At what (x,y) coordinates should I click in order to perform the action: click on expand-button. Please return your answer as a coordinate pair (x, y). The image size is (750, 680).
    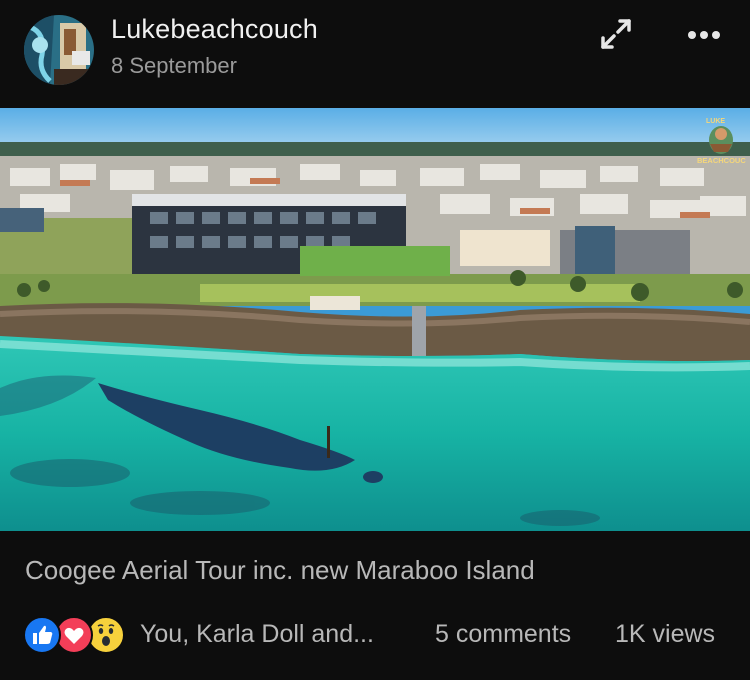
    Looking at the image, I should click on (616, 34).